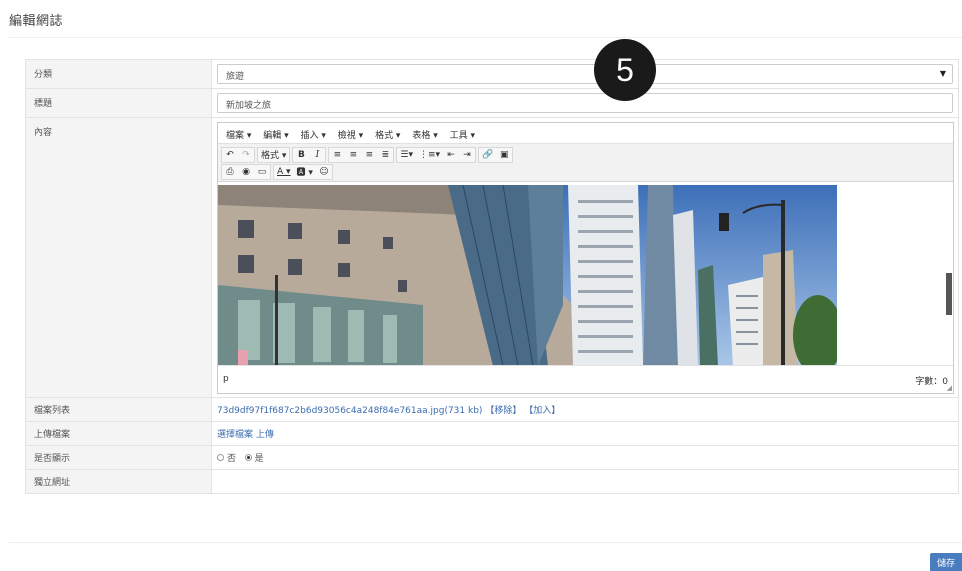 This screenshot has height=571, width=962. Describe the element at coordinates (275, 136) in the screenshot. I see `menu-edit: 編輯 ▾` at that location.